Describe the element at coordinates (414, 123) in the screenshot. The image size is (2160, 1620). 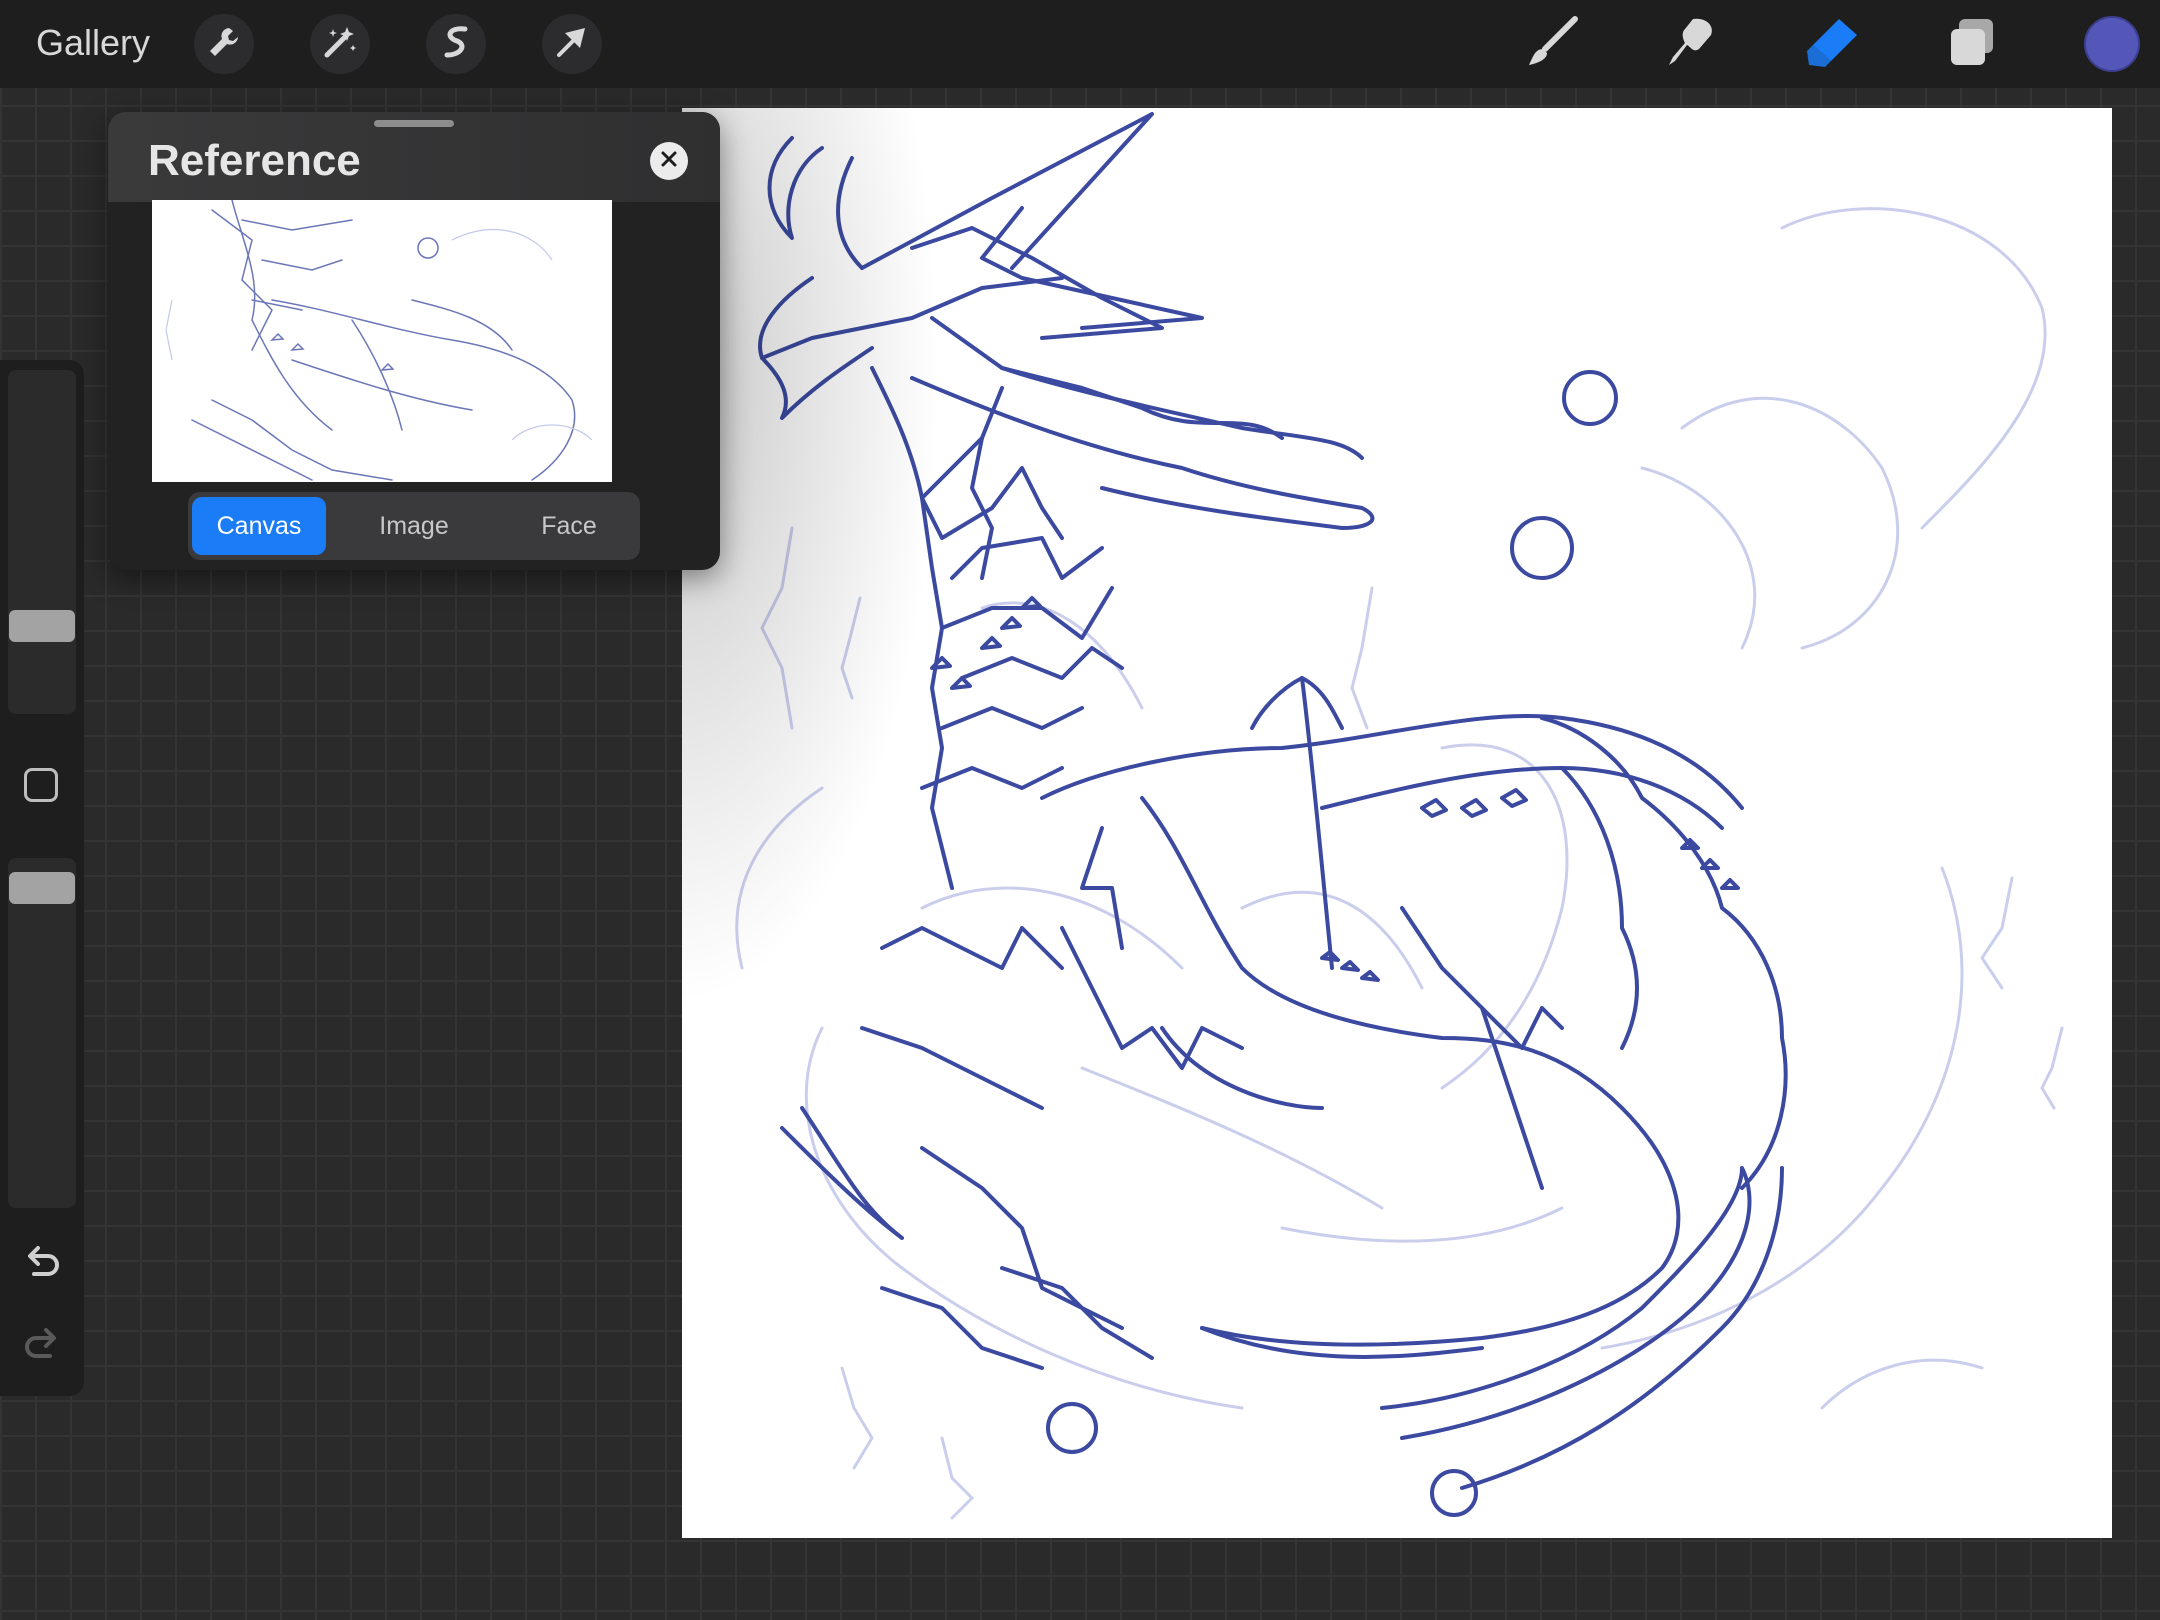
I see `reference-drag-handle` at that location.